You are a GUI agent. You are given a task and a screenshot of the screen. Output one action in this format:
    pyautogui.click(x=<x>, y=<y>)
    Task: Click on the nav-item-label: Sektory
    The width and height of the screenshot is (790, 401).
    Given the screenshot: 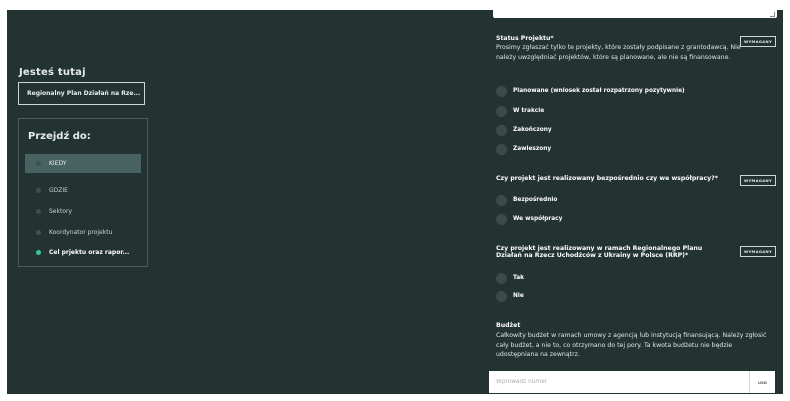 What is the action you would take?
    pyautogui.click(x=61, y=211)
    